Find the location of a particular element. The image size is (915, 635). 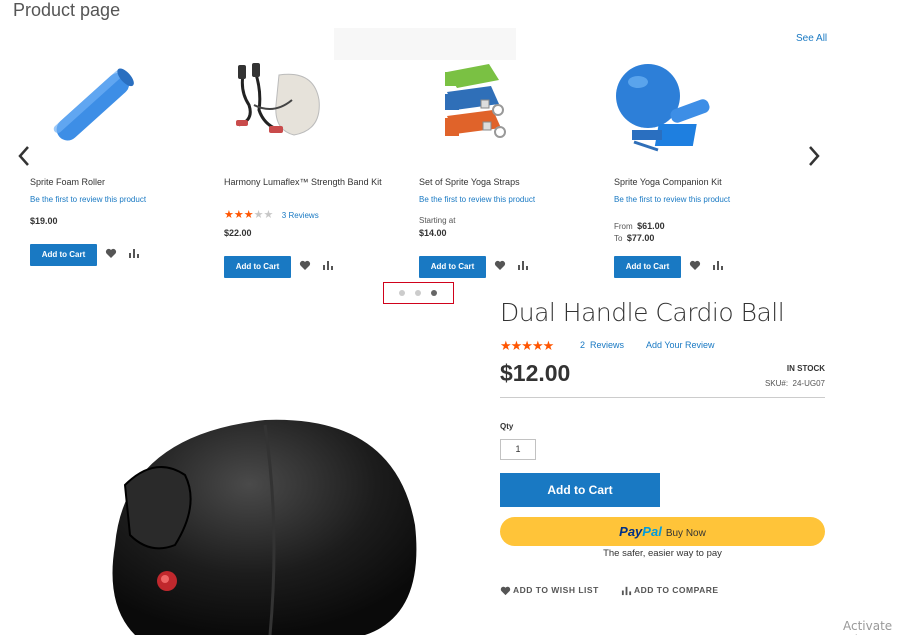

product-name: Harmony Lumaflex™ Strength Band Kit is located at coordinates (304, 182).